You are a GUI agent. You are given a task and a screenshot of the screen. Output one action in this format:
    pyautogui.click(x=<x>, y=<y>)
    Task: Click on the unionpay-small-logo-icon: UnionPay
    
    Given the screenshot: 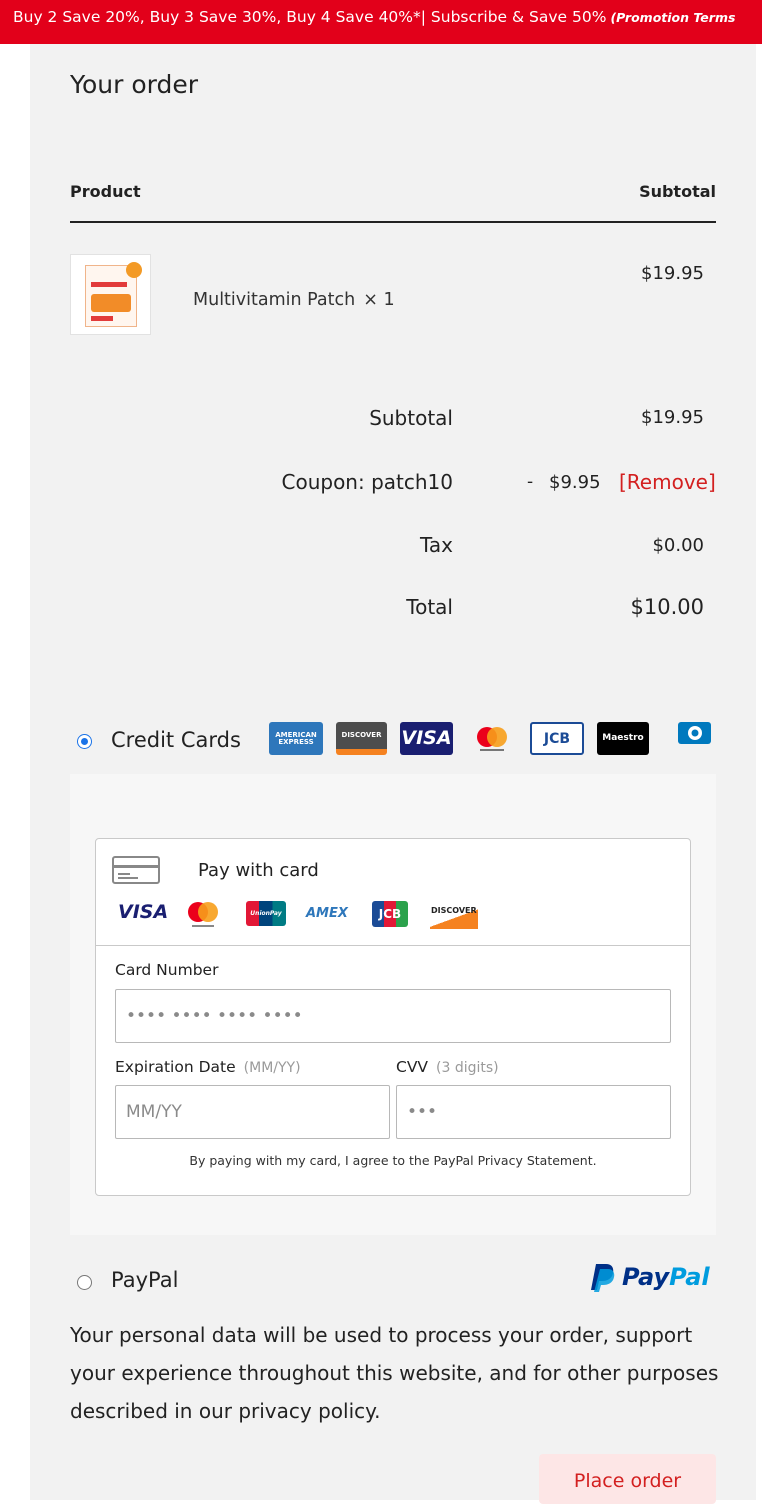 What is the action you would take?
    pyautogui.click(x=266, y=913)
    